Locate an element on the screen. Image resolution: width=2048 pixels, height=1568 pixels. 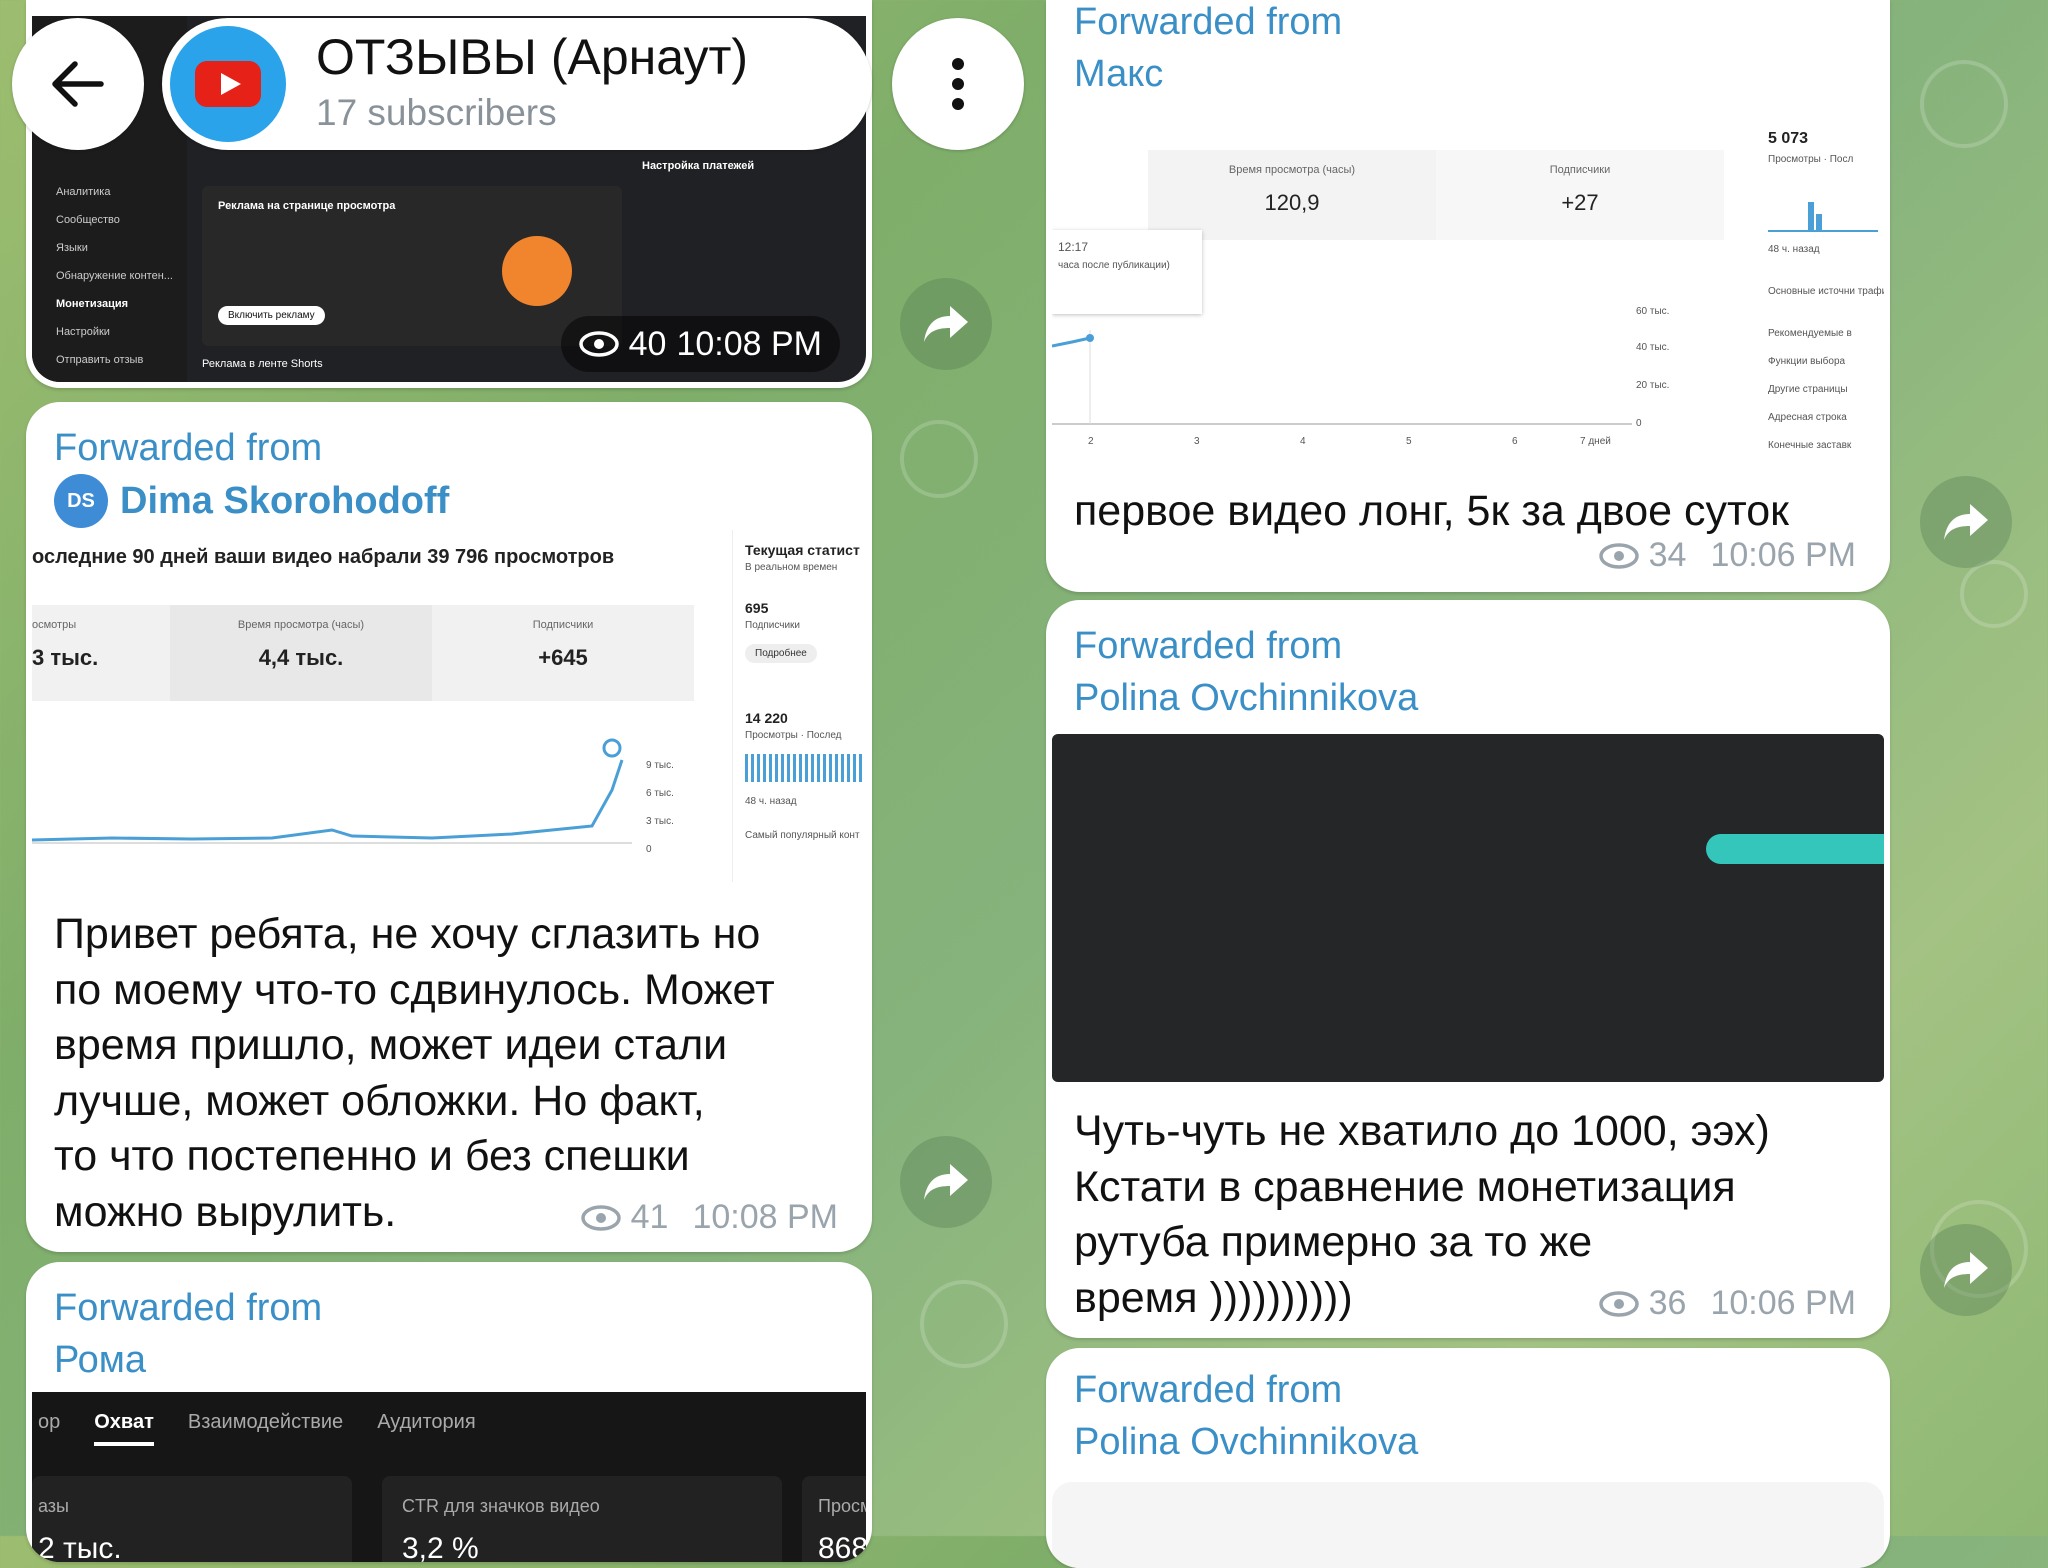
sender-name: Dima Skorohodoff is located at coordinates (285, 501).